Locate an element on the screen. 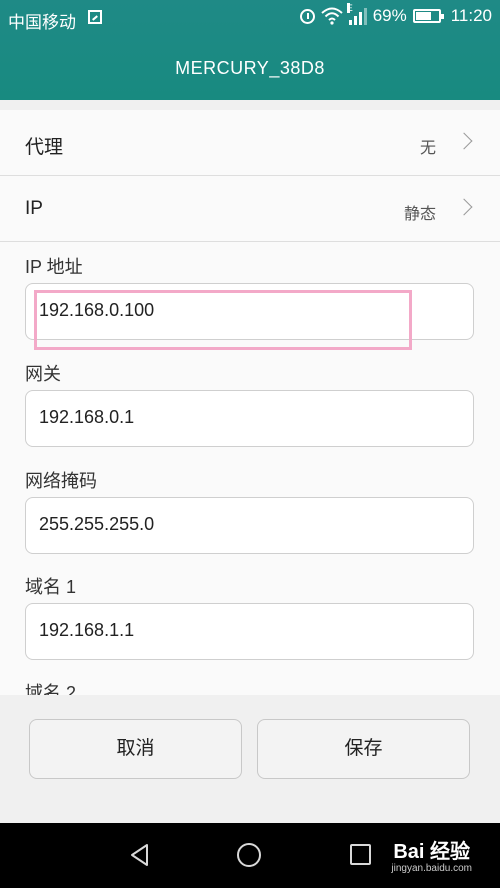  clock: 11:20 is located at coordinates (471, 15).